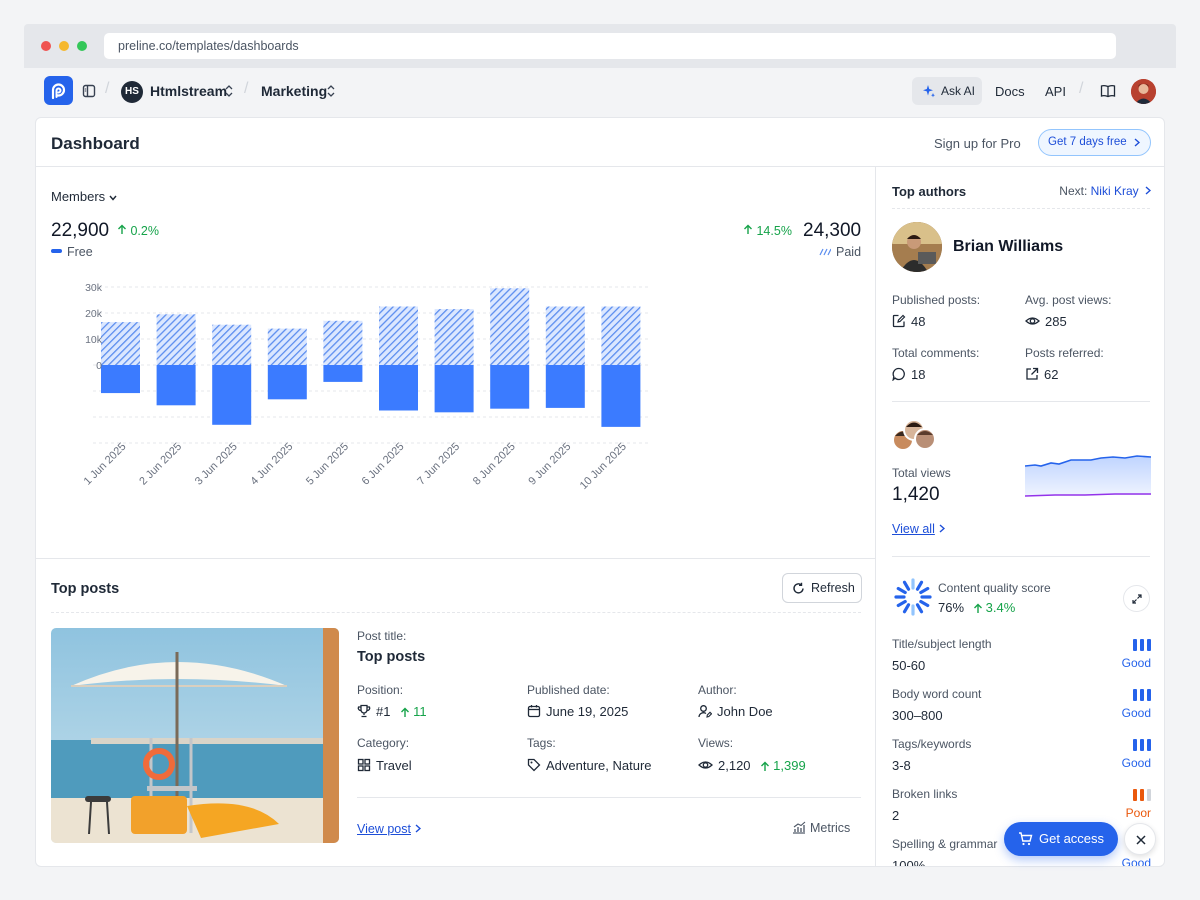  I want to click on avg-views-count: 285, so click(1056, 321).